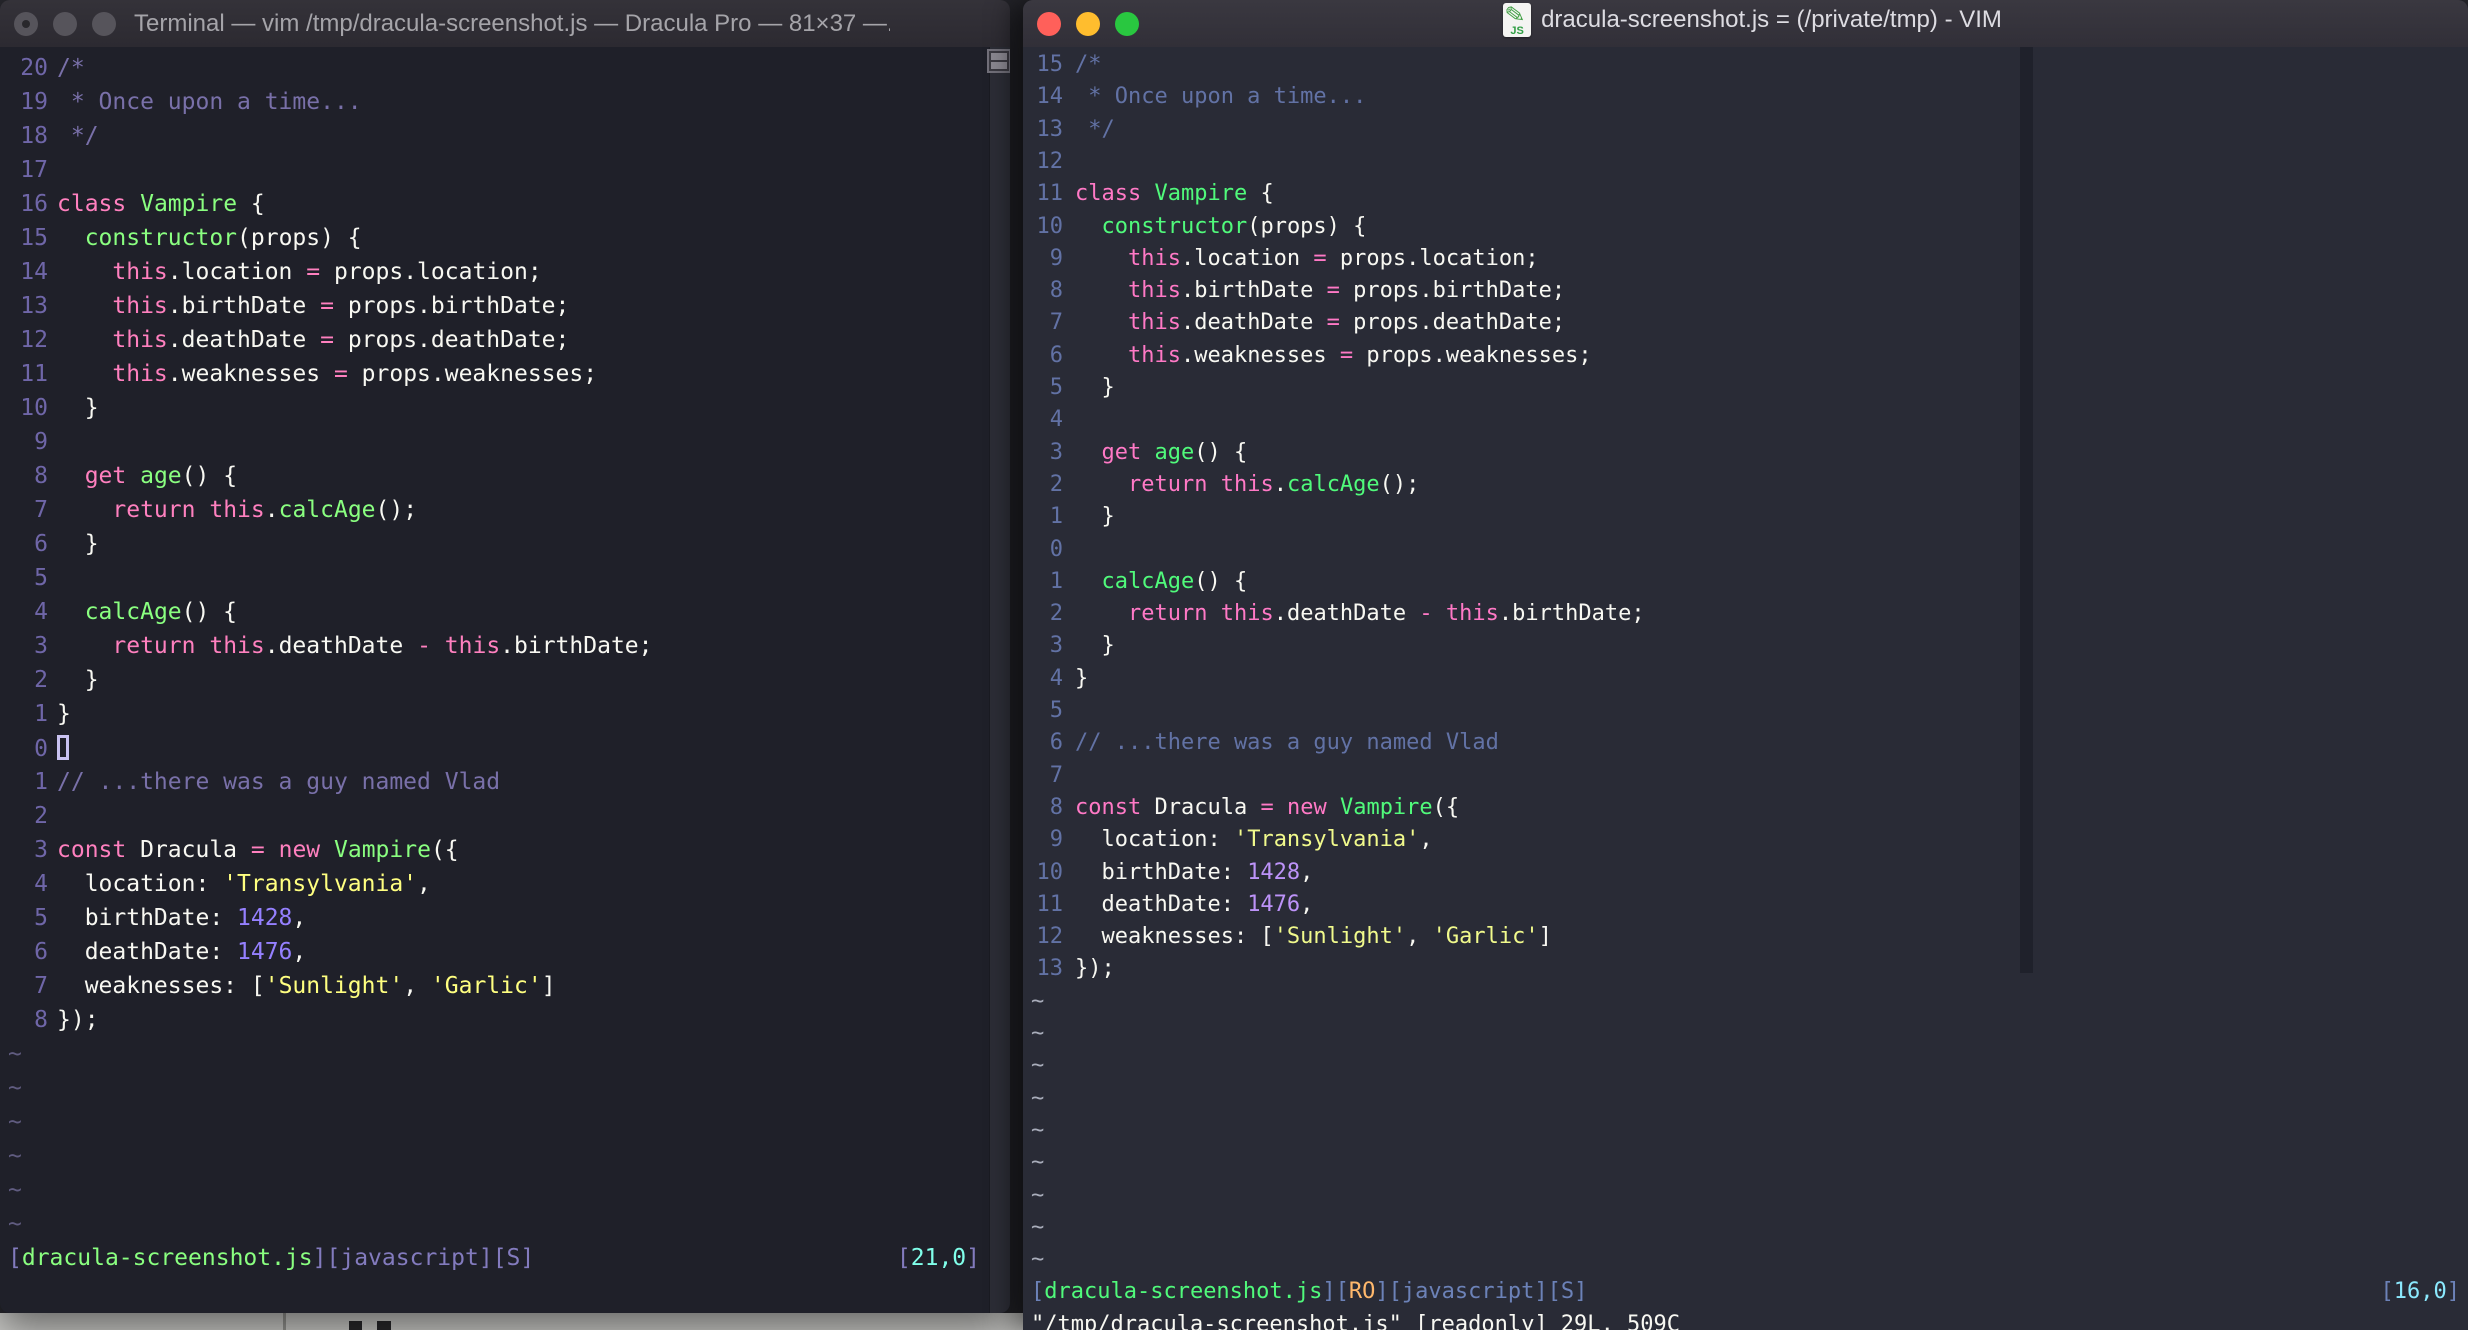 This screenshot has height=1330, width=2468. Describe the element at coordinates (505, 748) in the screenshot. I see `code-line: 0` at that location.